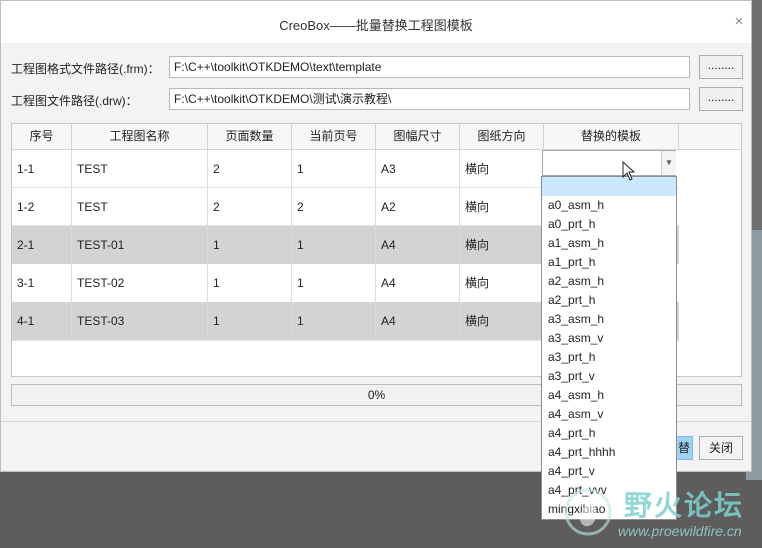  Describe the element at coordinates (429, 67) in the screenshot. I see `frm-path-input: F:\C++\toolkit\OTKDEMO\text\template` at that location.